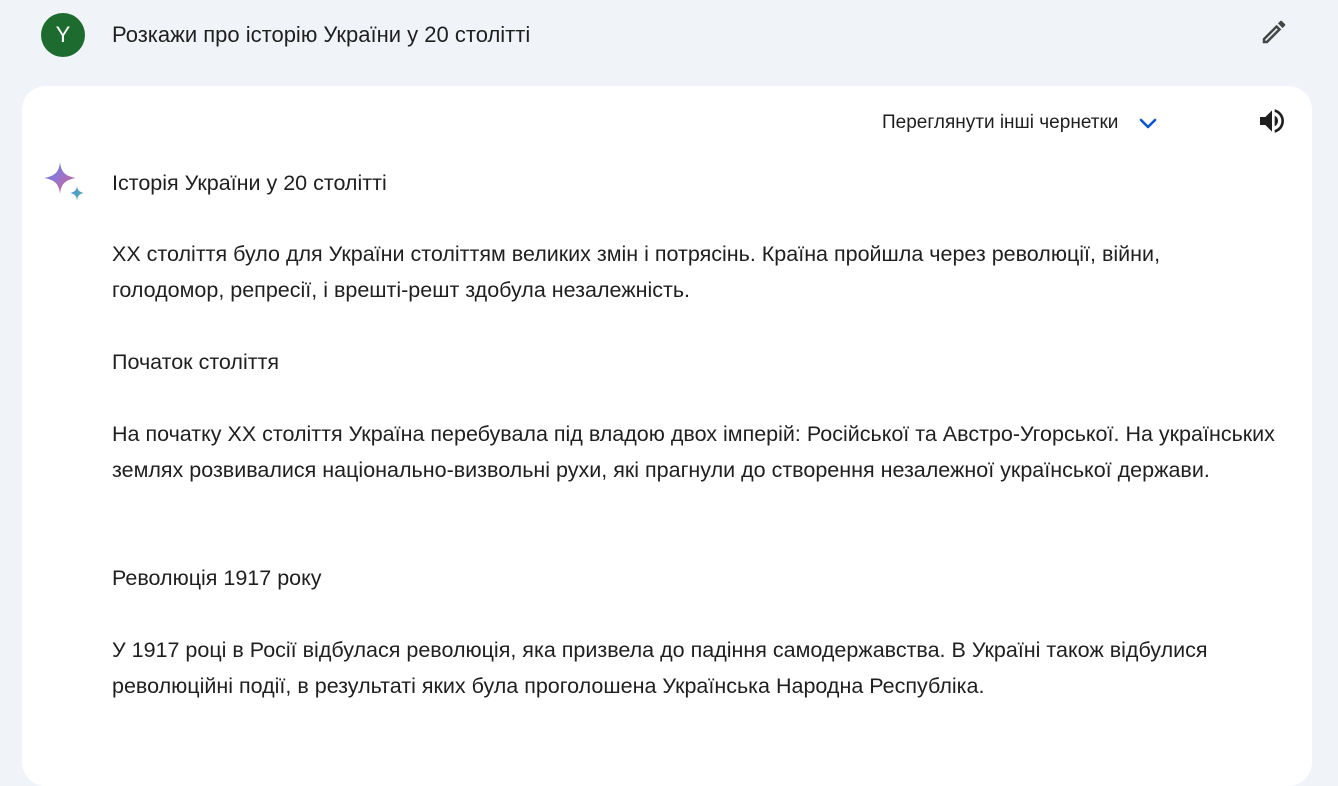 The image size is (1338, 786). Describe the element at coordinates (217, 578) in the screenshot. I see `section-heading: Революція 1917 року` at that location.